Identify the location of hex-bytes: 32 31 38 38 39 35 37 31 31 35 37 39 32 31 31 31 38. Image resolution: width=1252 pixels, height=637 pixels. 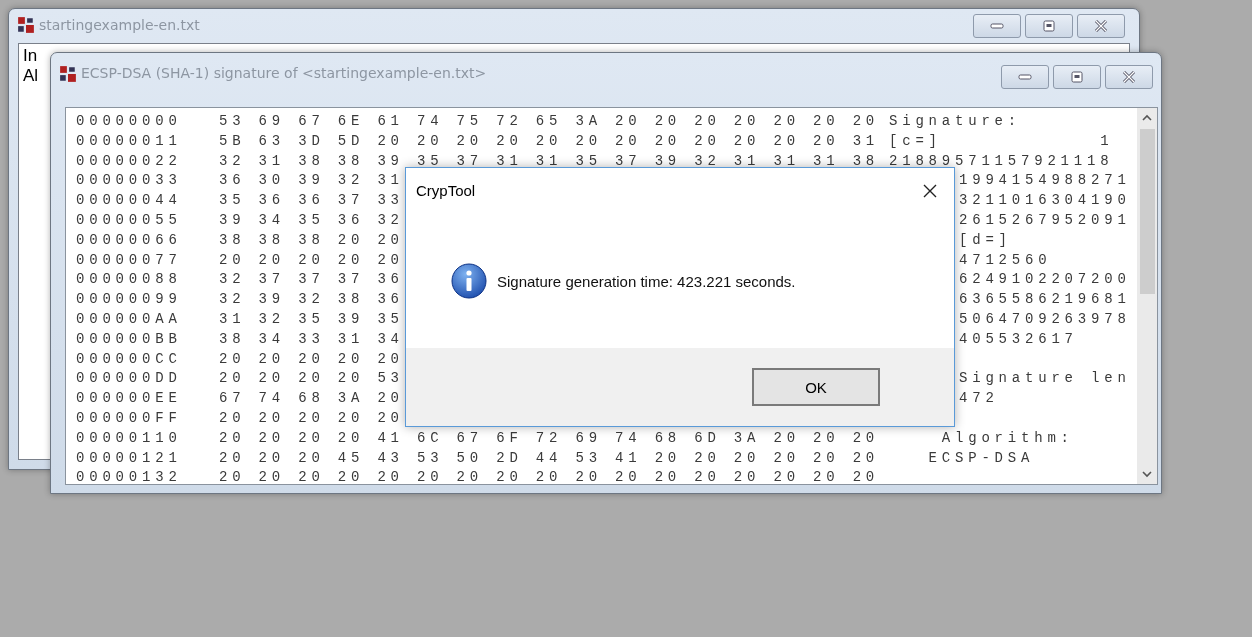
(549, 161).